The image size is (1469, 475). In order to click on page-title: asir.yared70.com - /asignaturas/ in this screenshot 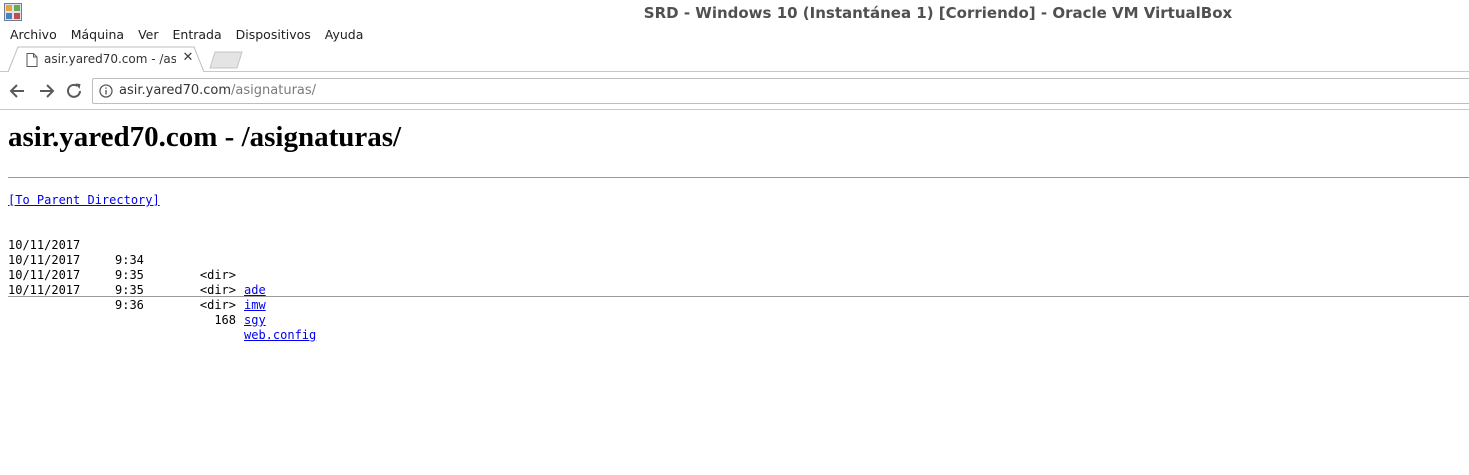, I will do `click(205, 137)`.